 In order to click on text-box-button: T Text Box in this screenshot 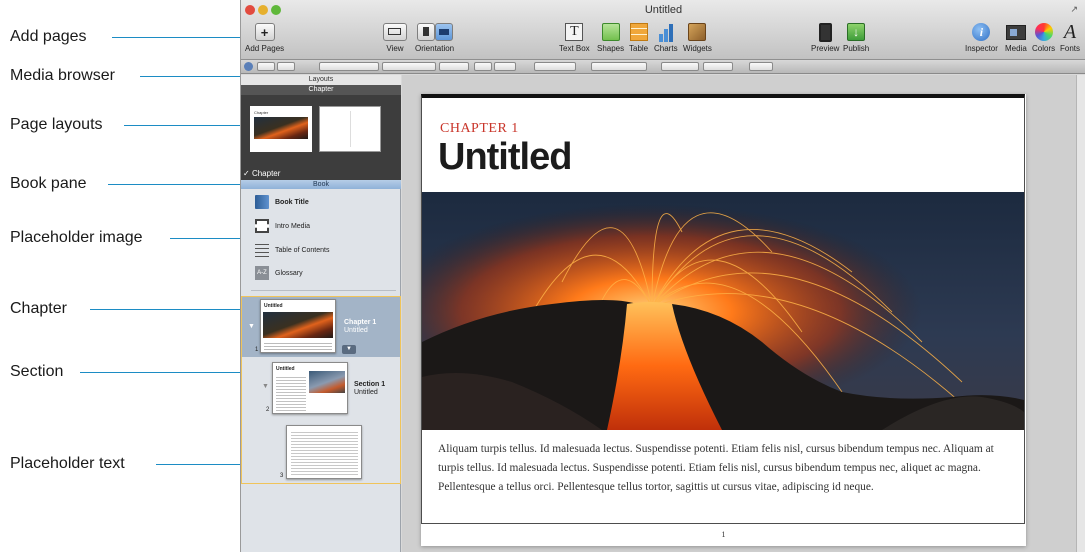, I will do `click(574, 37)`.